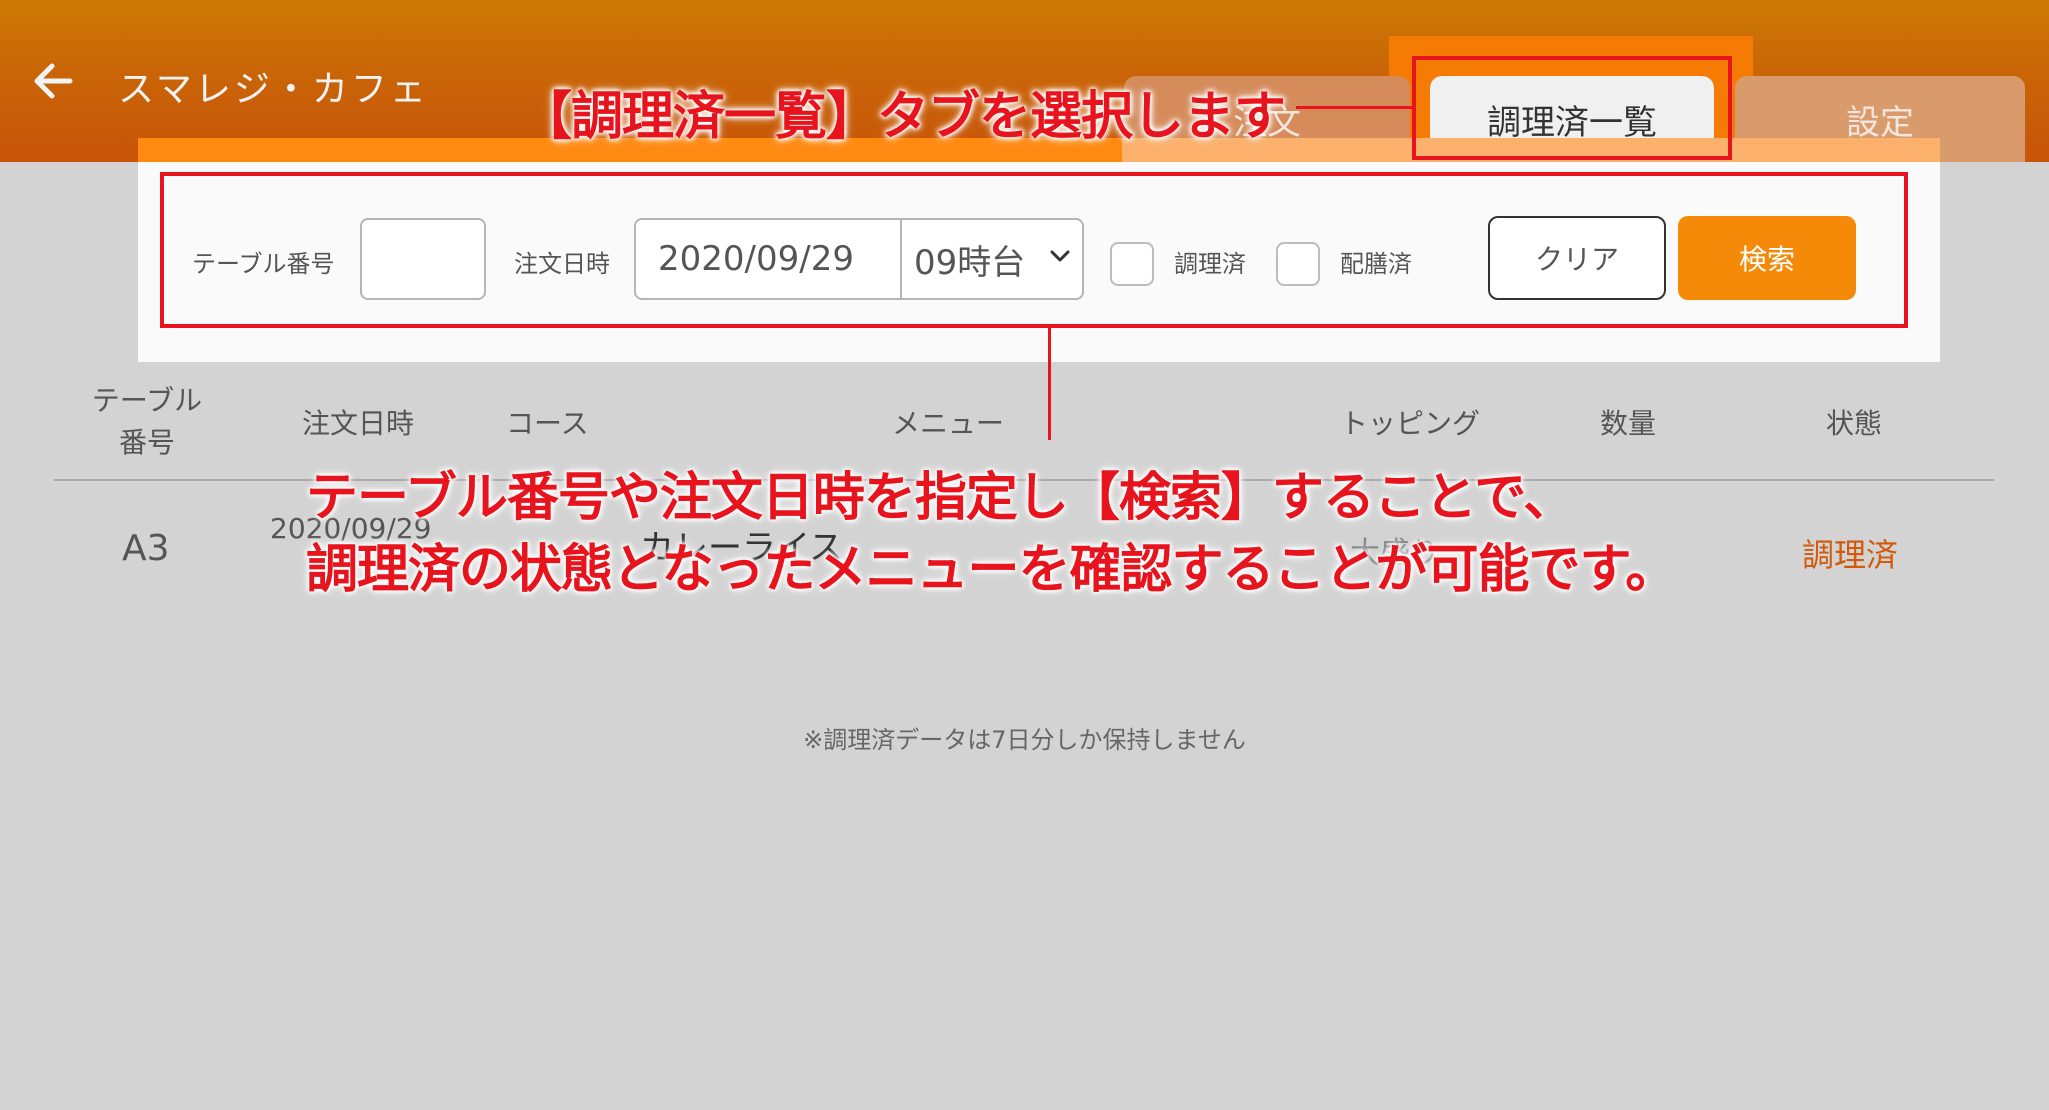 The image size is (2049, 1110). What do you see at coordinates (1410, 423) in the screenshot?
I see `column-header-topping: トッピング` at bounding box center [1410, 423].